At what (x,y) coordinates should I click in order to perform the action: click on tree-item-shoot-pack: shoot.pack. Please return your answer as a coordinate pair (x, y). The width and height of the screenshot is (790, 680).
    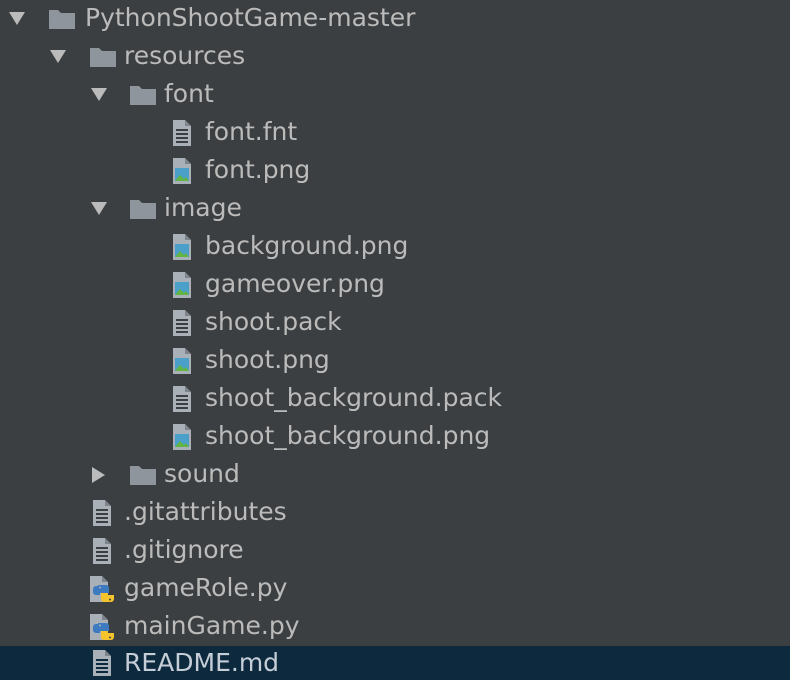
    Looking at the image, I should click on (395, 323).